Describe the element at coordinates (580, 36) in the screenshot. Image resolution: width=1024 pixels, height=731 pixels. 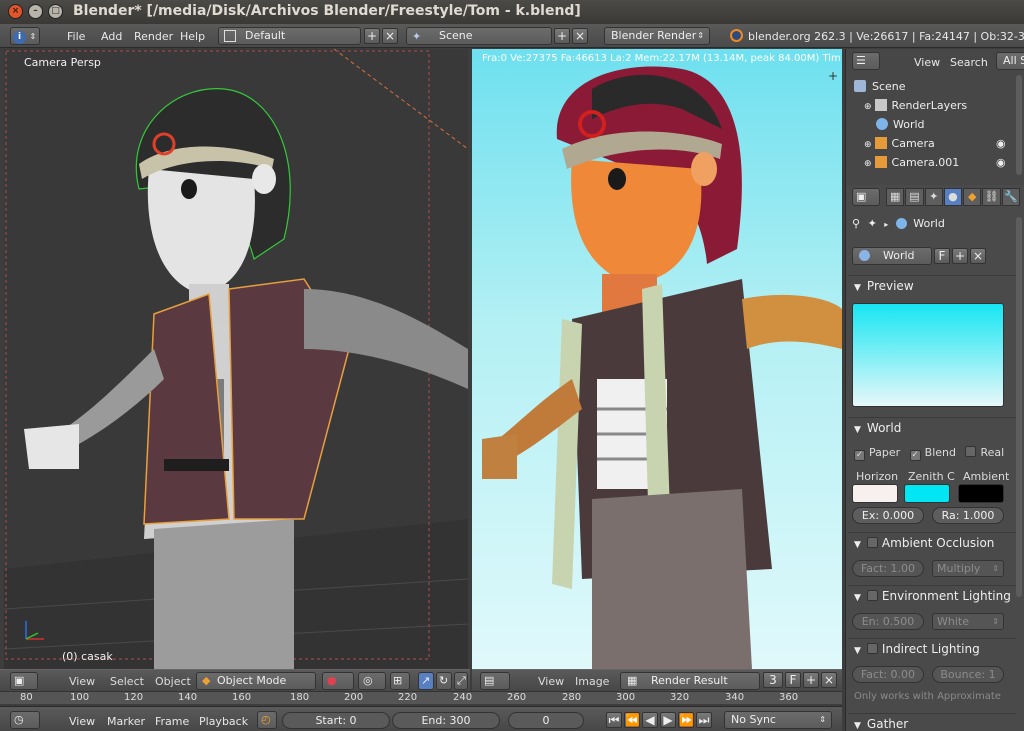
I see `delete-scene-button: ×` at that location.